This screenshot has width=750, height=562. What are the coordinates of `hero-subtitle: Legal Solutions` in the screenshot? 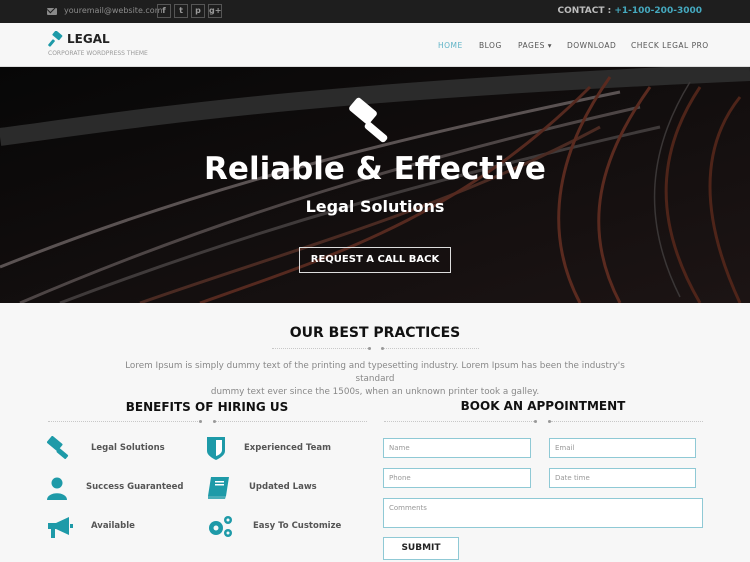 It's located at (375, 206).